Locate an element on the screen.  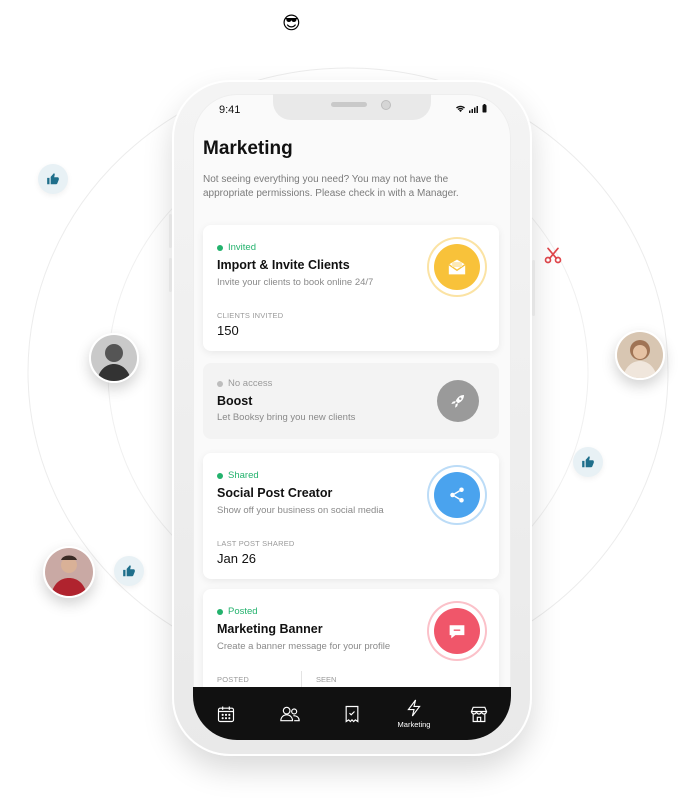
sunglasses-emoji: 😎 is located at coordinates (291, 23).